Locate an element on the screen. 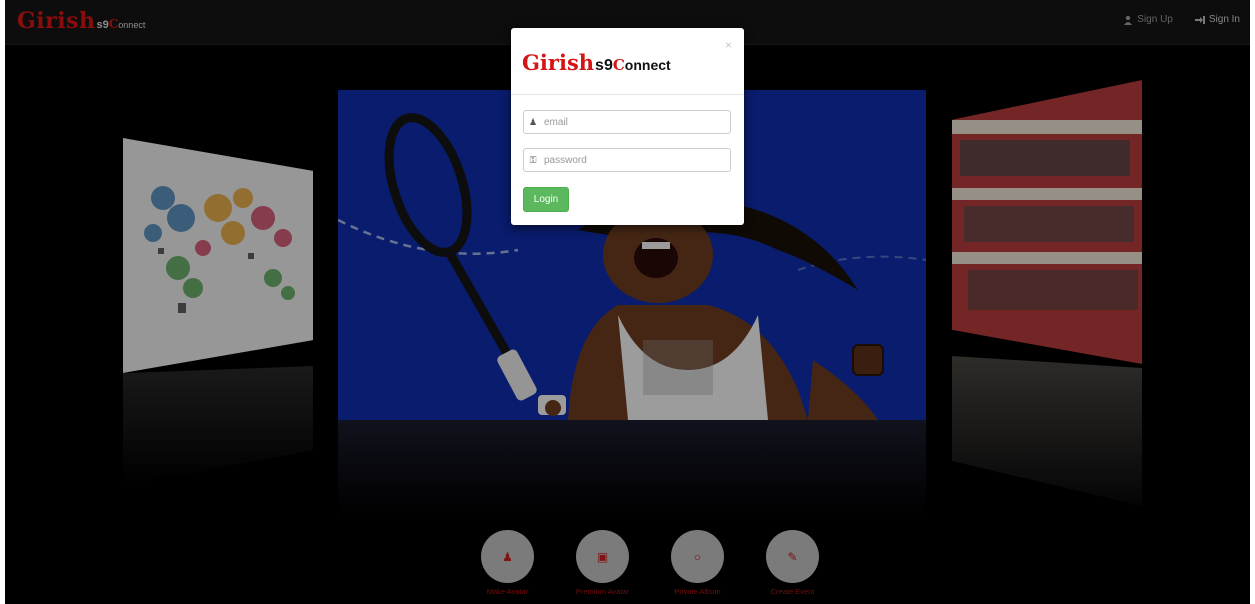  password-input is located at coordinates (634, 160).